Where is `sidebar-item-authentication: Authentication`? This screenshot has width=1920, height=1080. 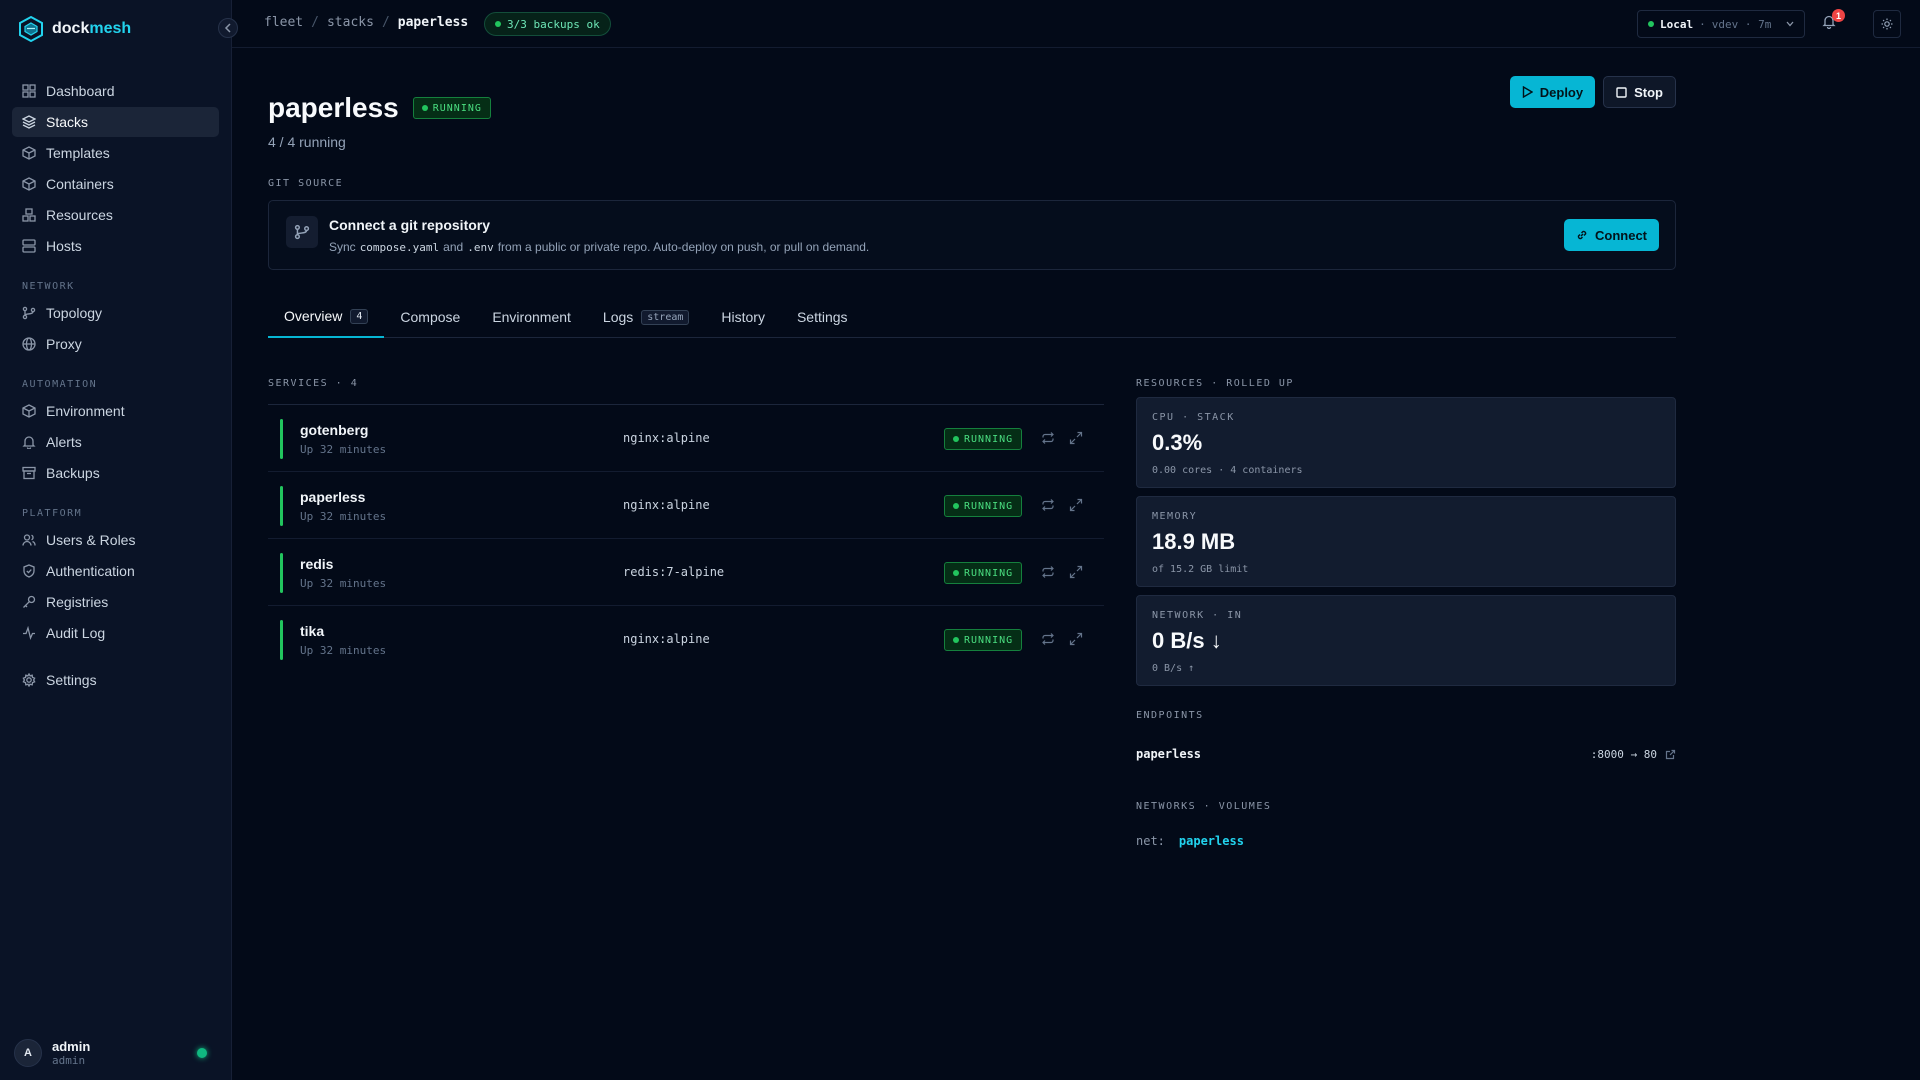 sidebar-item-authentication: Authentication is located at coordinates (115, 571).